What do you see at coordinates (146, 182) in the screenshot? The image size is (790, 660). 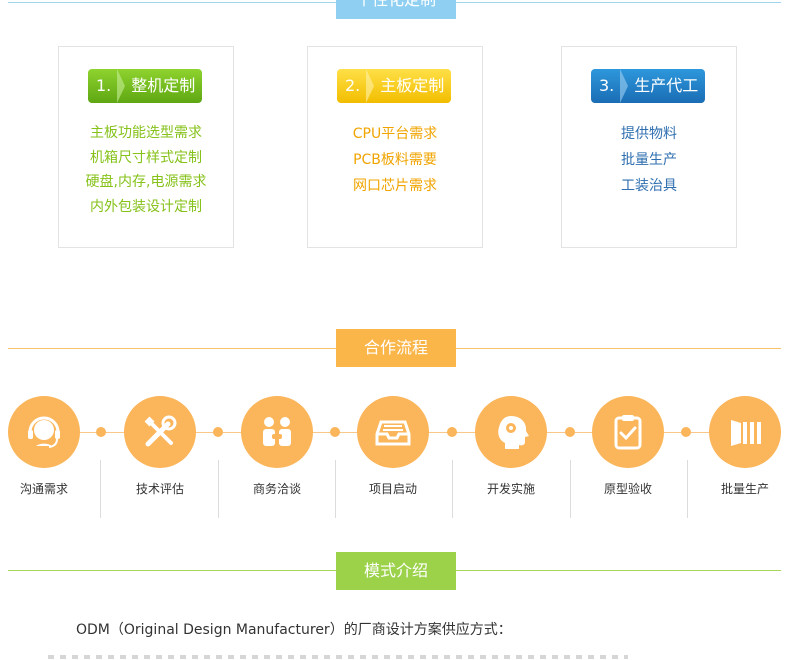 I see `card-item: 硬盘,内存,电源需求` at bounding box center [146, 182].